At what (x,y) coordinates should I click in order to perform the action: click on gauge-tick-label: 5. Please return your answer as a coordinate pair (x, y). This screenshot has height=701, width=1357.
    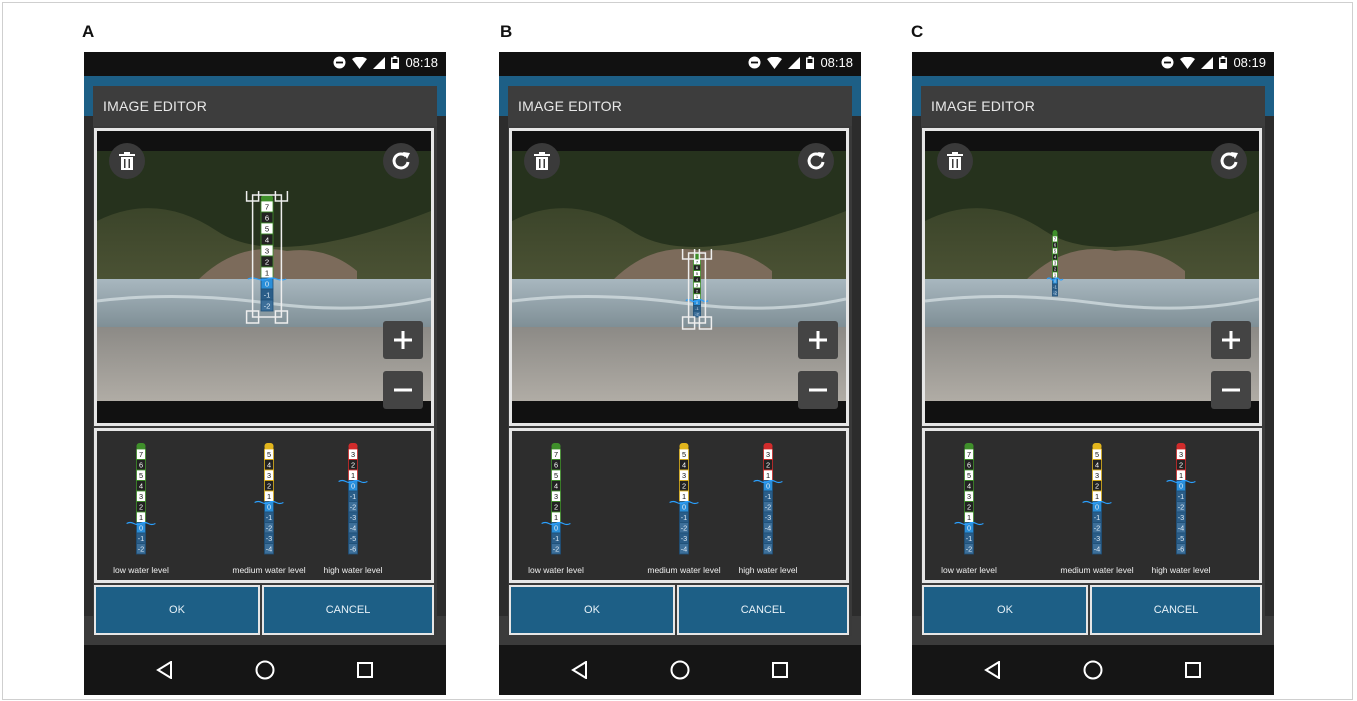
    Looking at the image, I should click on (556, 475).